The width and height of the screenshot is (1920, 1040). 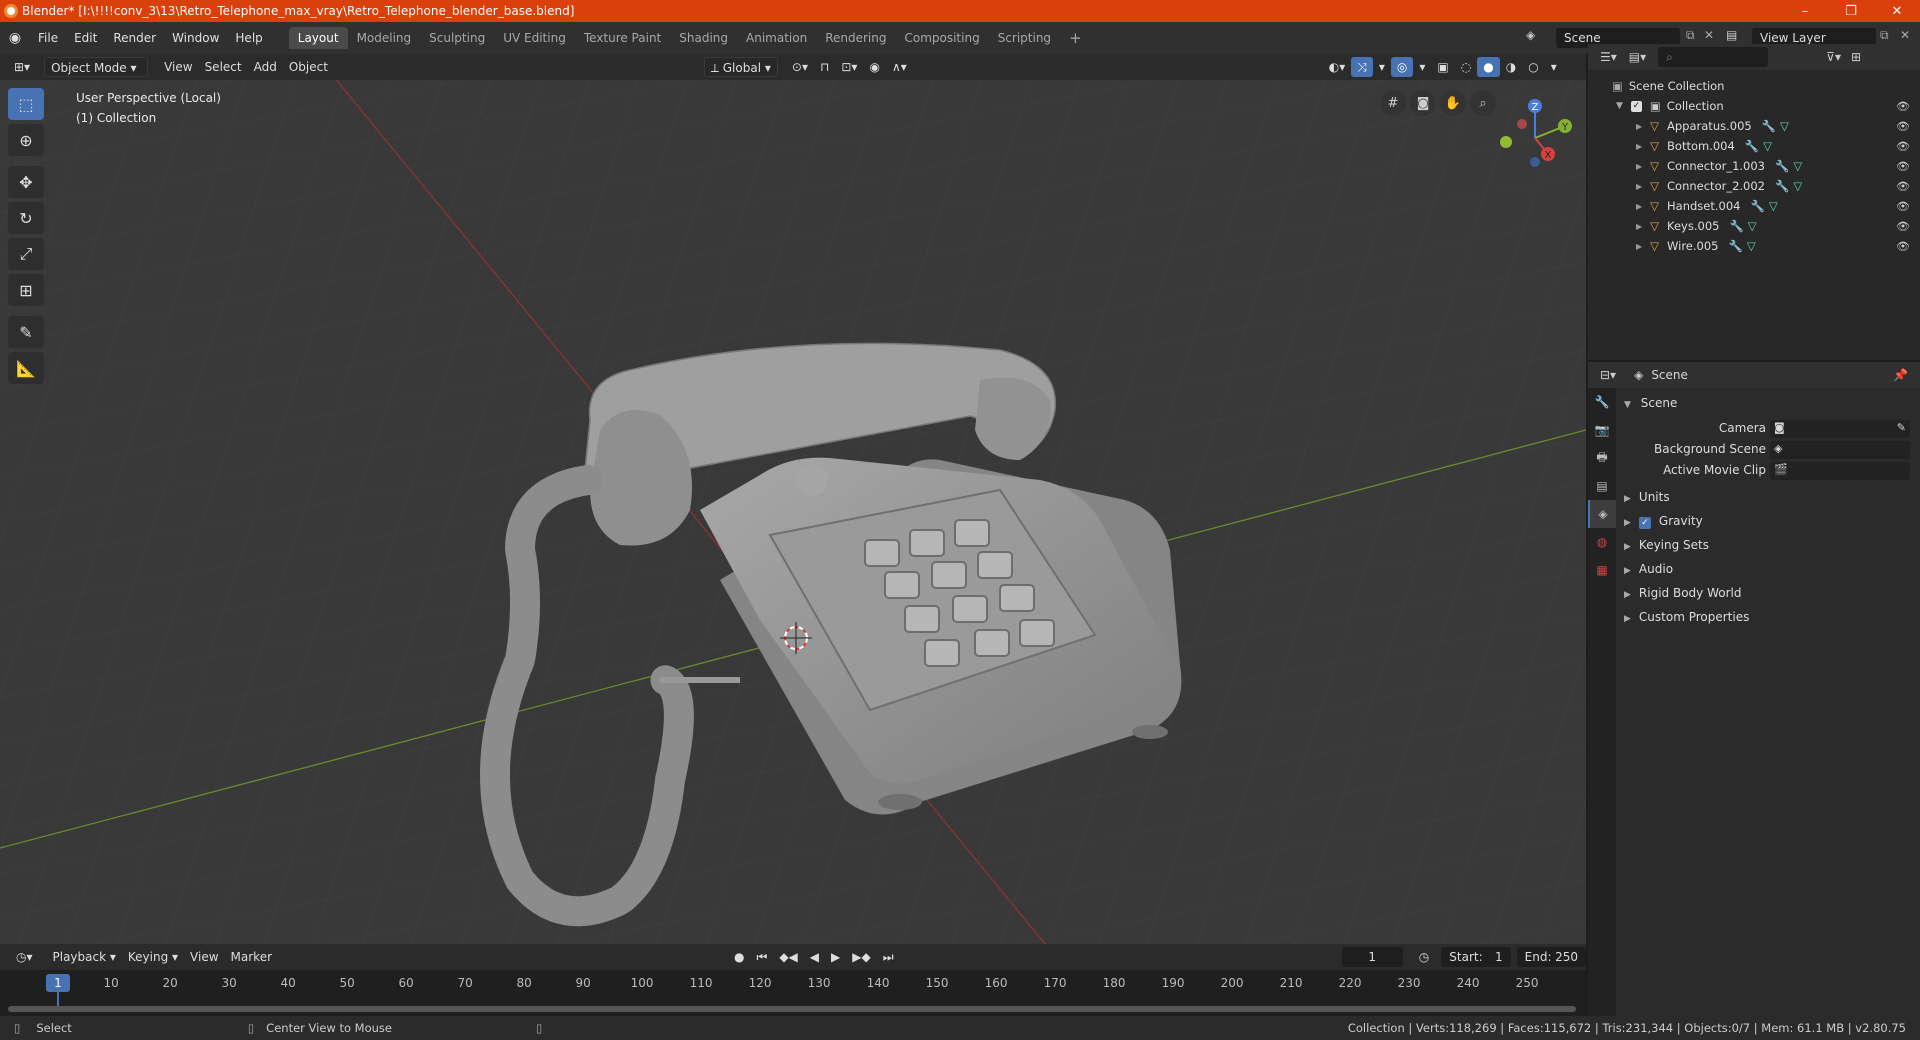 I want to click on tab-uv-editing: UV Editing, so click(x=534, y=38).